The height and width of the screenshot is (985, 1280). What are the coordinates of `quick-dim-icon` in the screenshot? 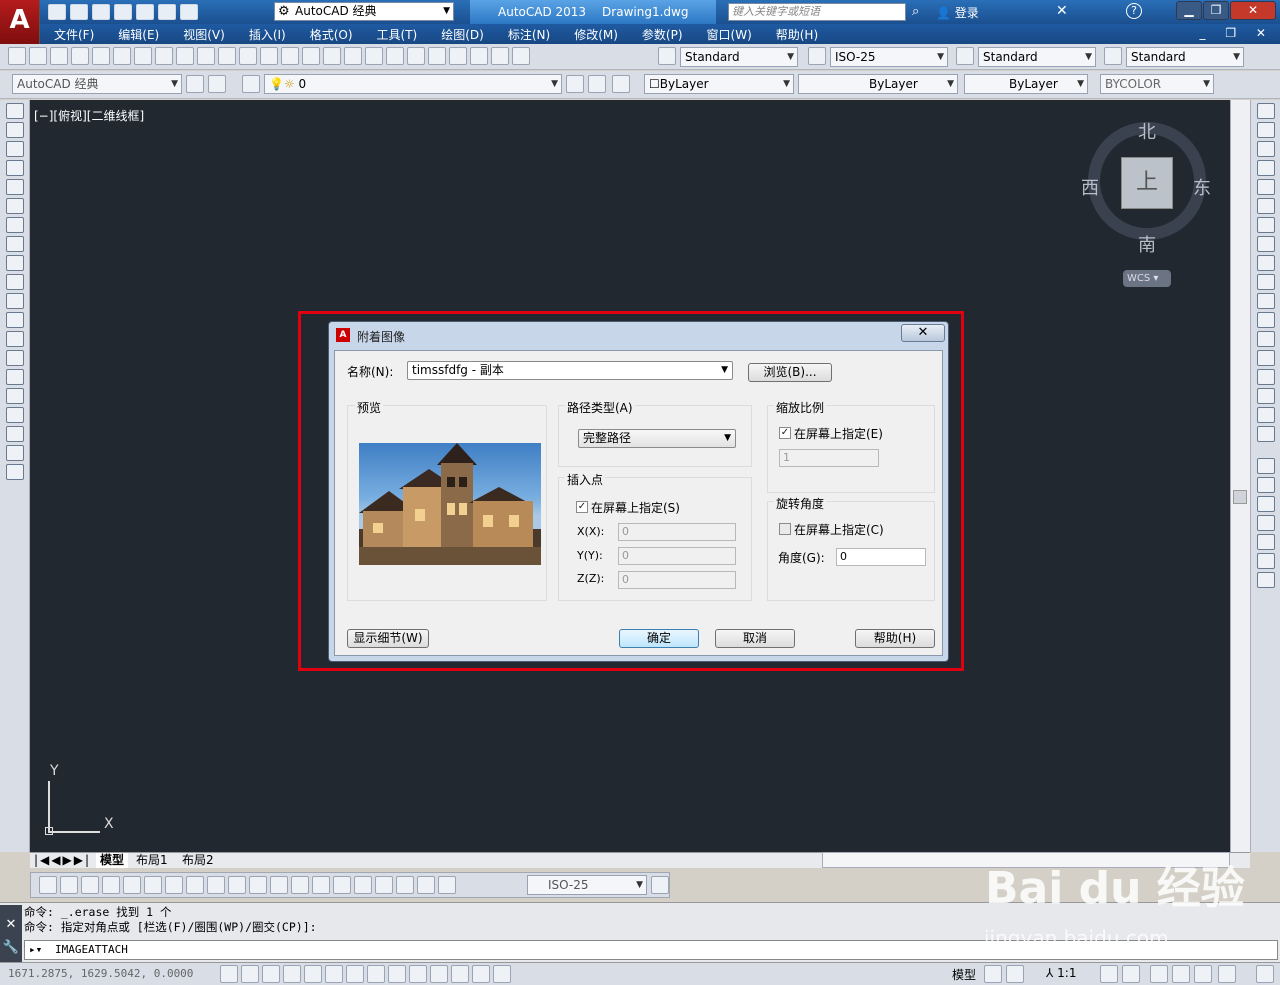 It's located at (216, 885).